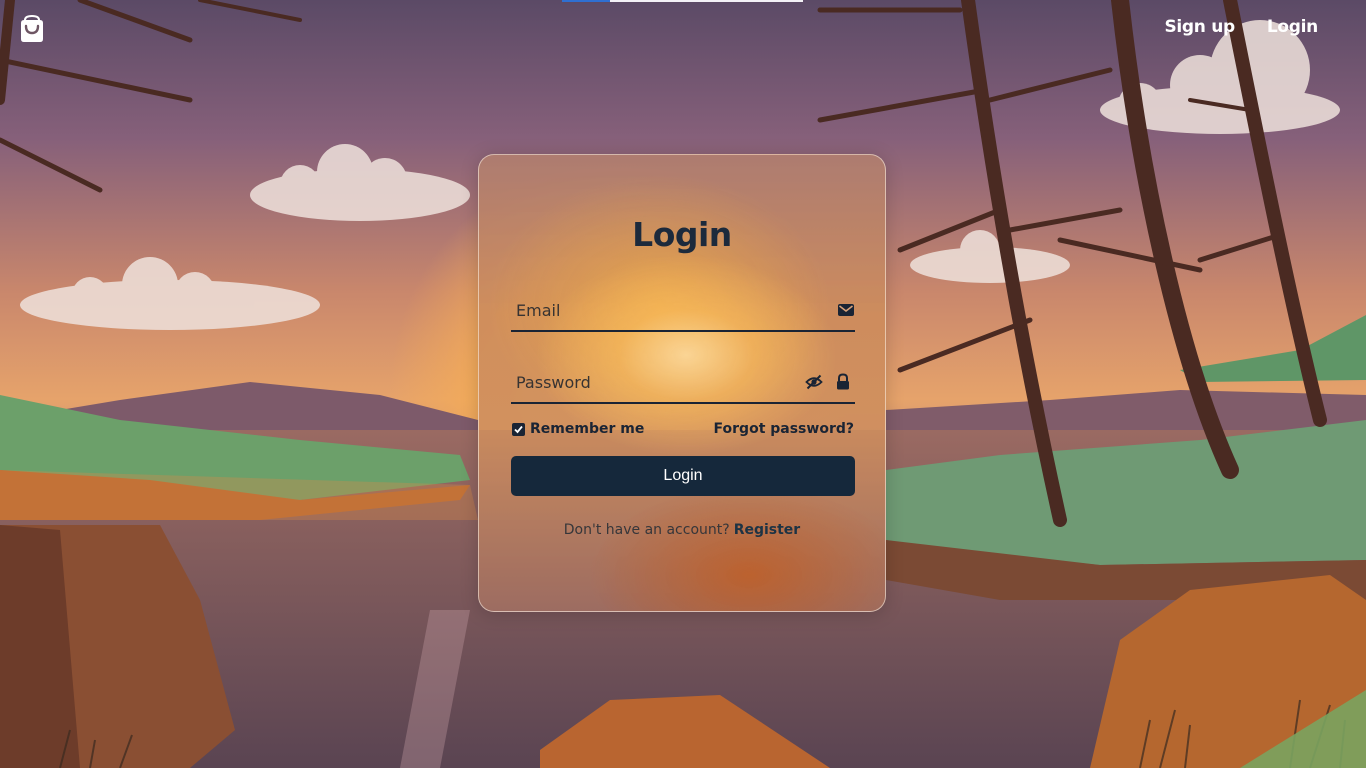 Image resolution: width=1366 pixels, height=768 pixels. I want to click on login-title: Login, so click(682, 234).